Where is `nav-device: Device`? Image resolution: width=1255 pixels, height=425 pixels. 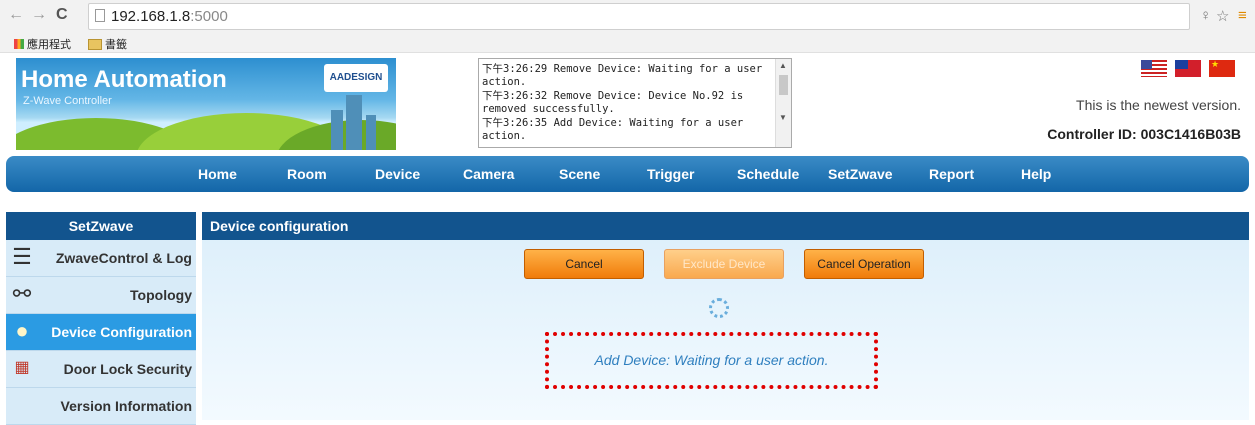
nav-device: Device is located at coordinates (397, 174).